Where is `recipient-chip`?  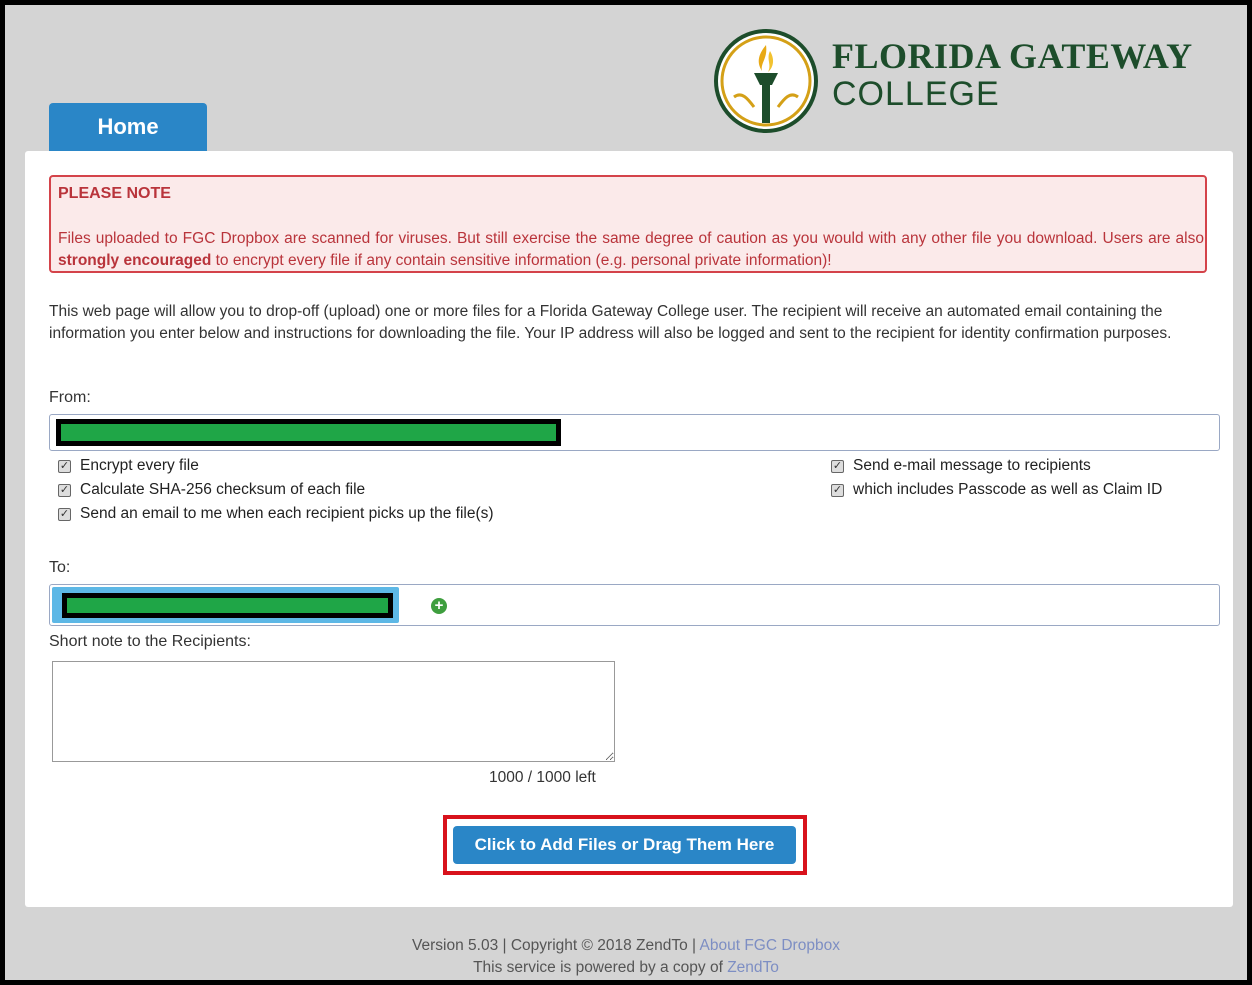
recipient-chip is located at coordinates (225, 605).